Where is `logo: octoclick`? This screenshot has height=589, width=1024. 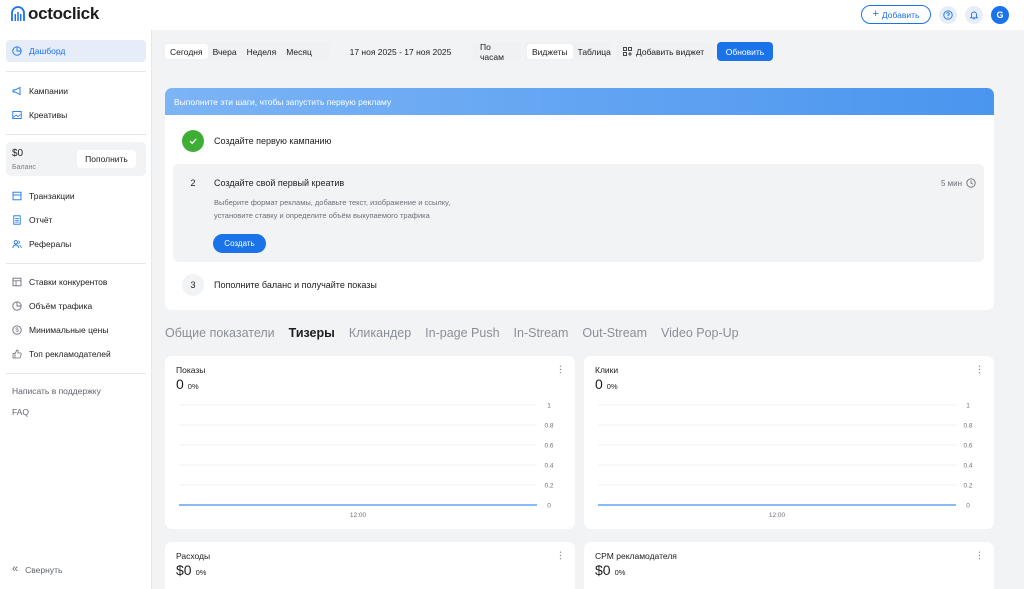
logo: octoclick is located at coordinates (54, 14).